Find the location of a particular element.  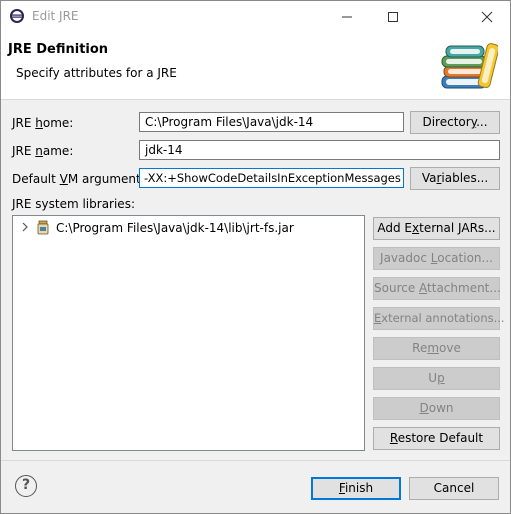

label-text: ame: is located at coordinates (58, 151).